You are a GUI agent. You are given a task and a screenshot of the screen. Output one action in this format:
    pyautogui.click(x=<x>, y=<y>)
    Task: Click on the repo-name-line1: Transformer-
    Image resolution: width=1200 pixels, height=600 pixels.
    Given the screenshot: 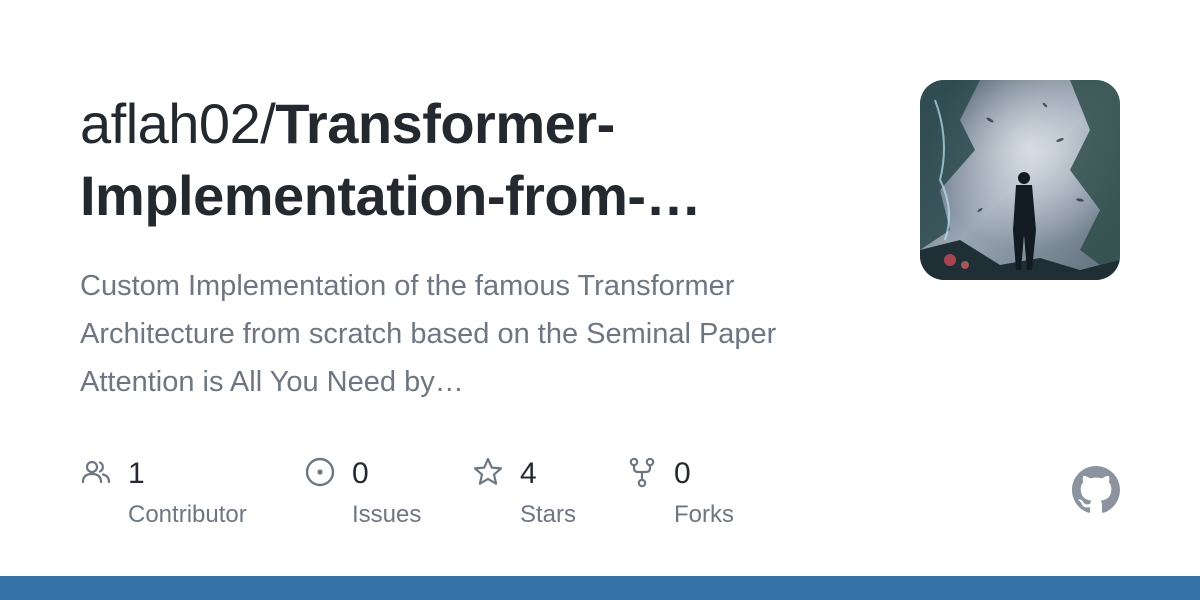 What is the action you would take?
    pyautogui.click(x=445, y=123)
    